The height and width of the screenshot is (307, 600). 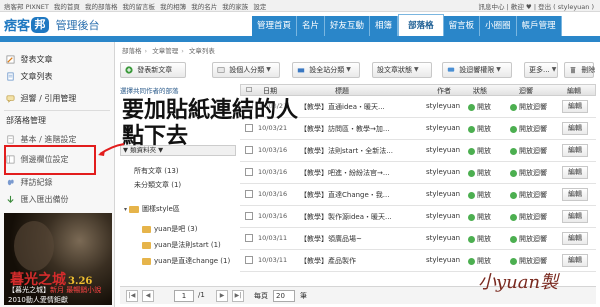 What do you see at coordinates (37, 200) in the screenshot?
I see `sidebar-item-backup: 匯入匯出備份` at bounding box center [37, 200].